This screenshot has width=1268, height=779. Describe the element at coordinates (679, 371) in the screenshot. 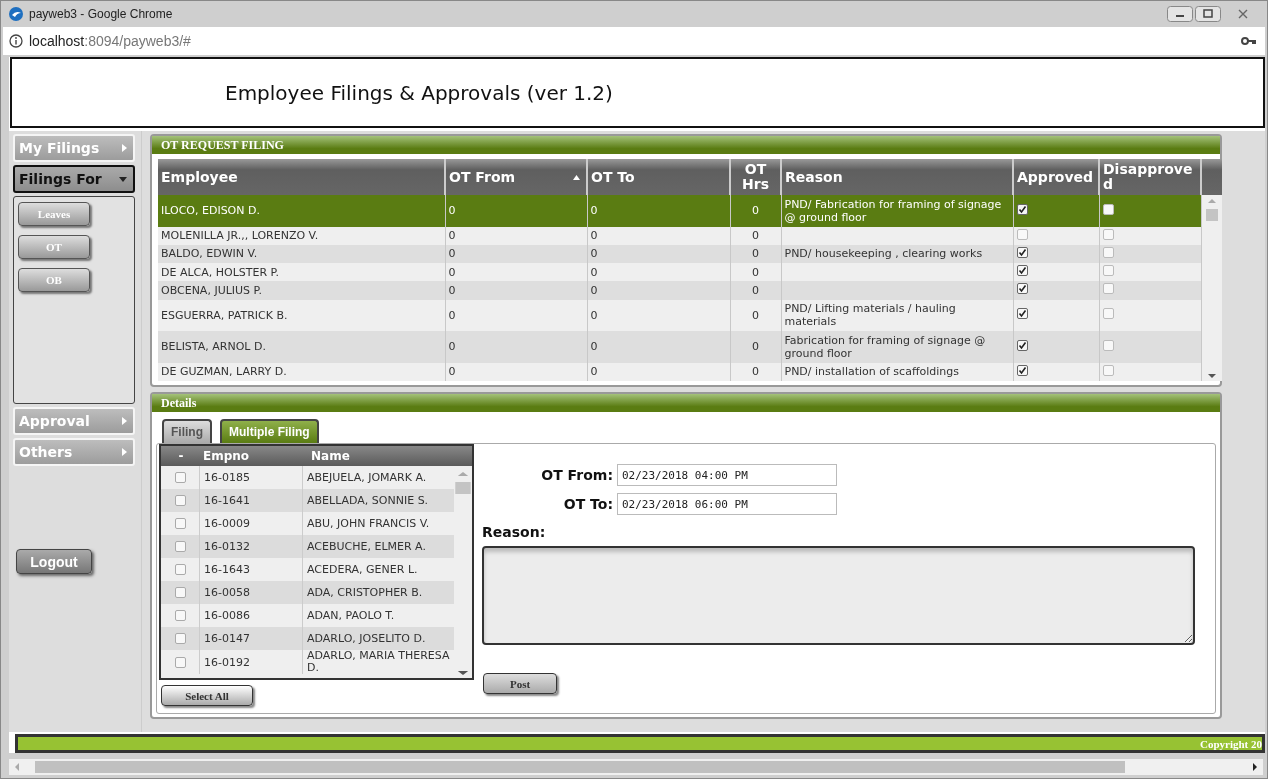

I see `table-row: DE GUZMAN, LARRY D. 0 0 0 PND/ installation of scaffoldings` at that location.